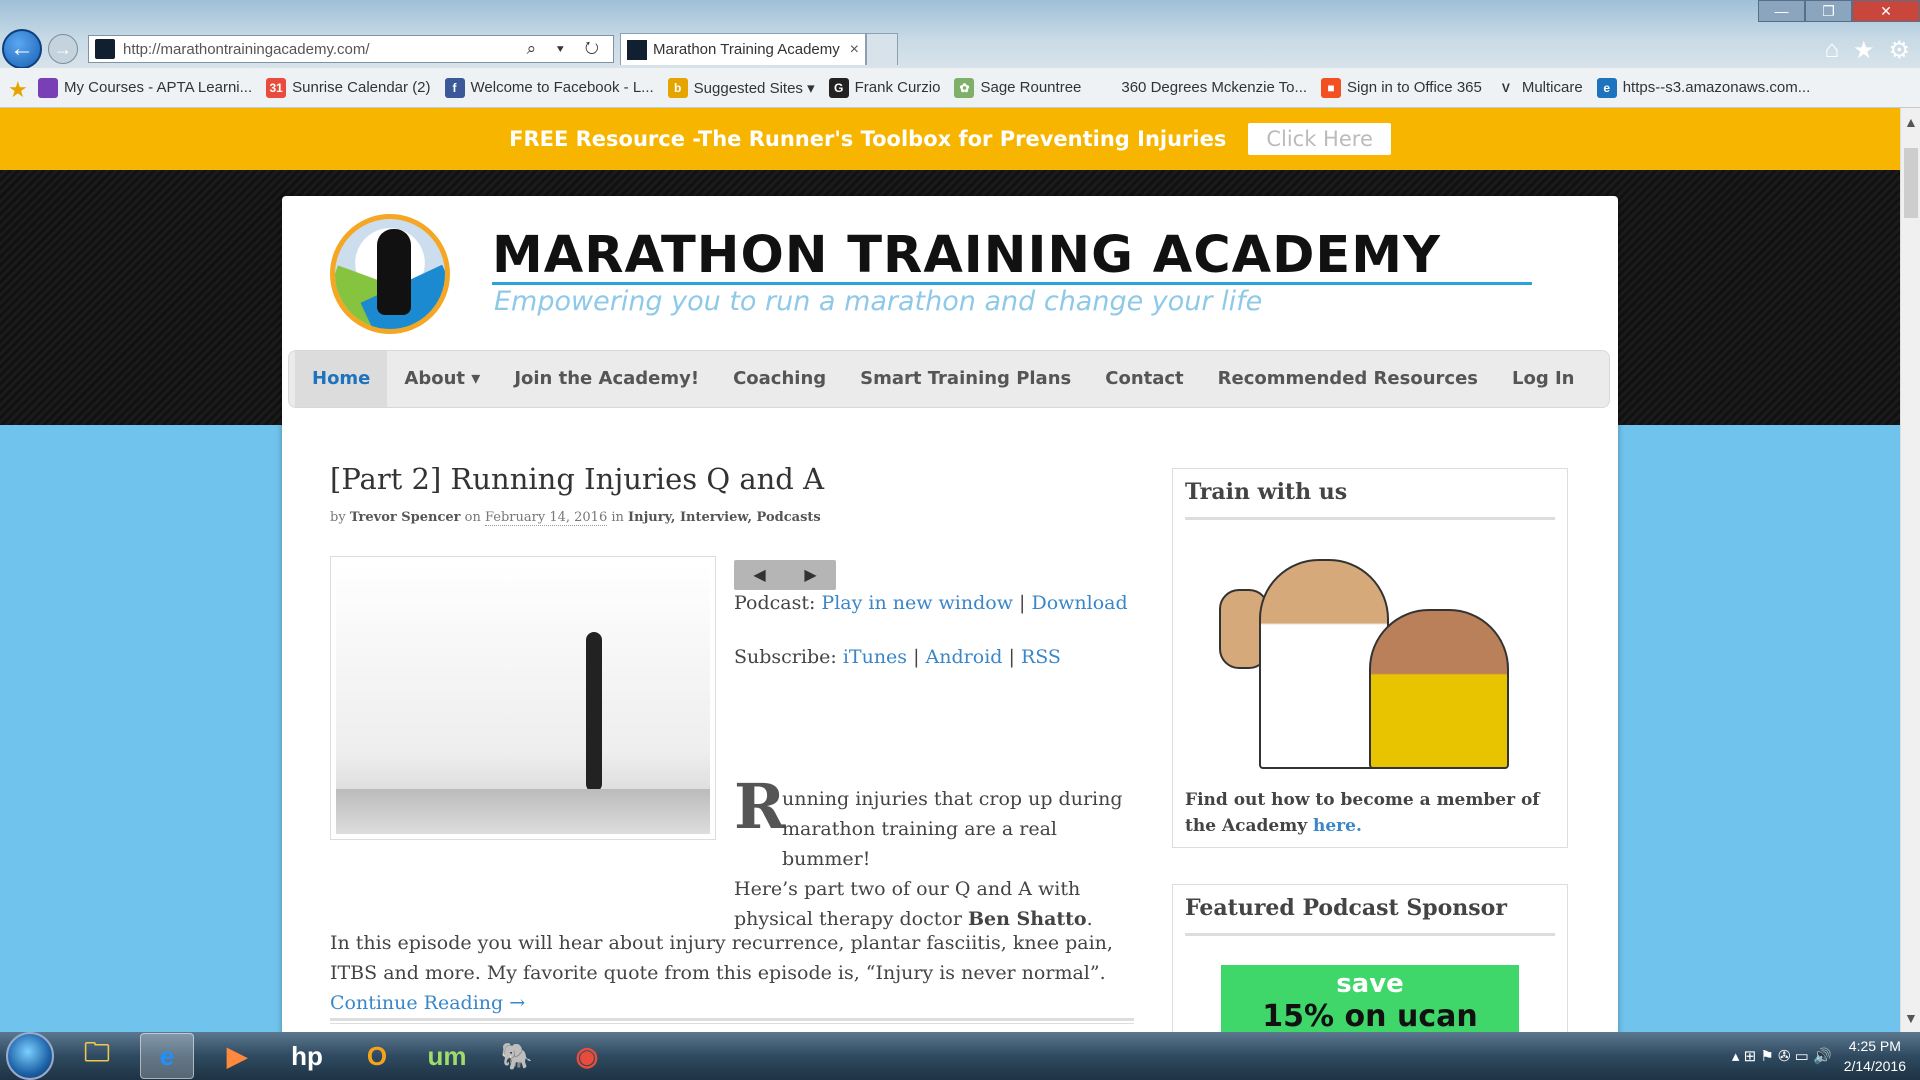 The width and height of the screenshot is (1920, 1080). I want to click on start-button, so click(30, 1056).